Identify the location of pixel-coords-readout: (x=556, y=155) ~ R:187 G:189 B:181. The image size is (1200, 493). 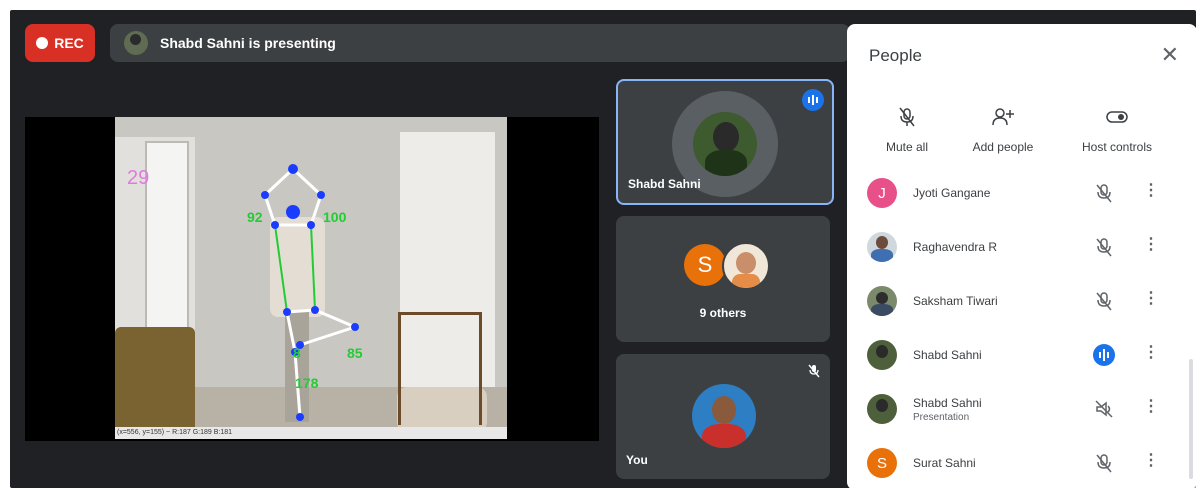
(311, 433).